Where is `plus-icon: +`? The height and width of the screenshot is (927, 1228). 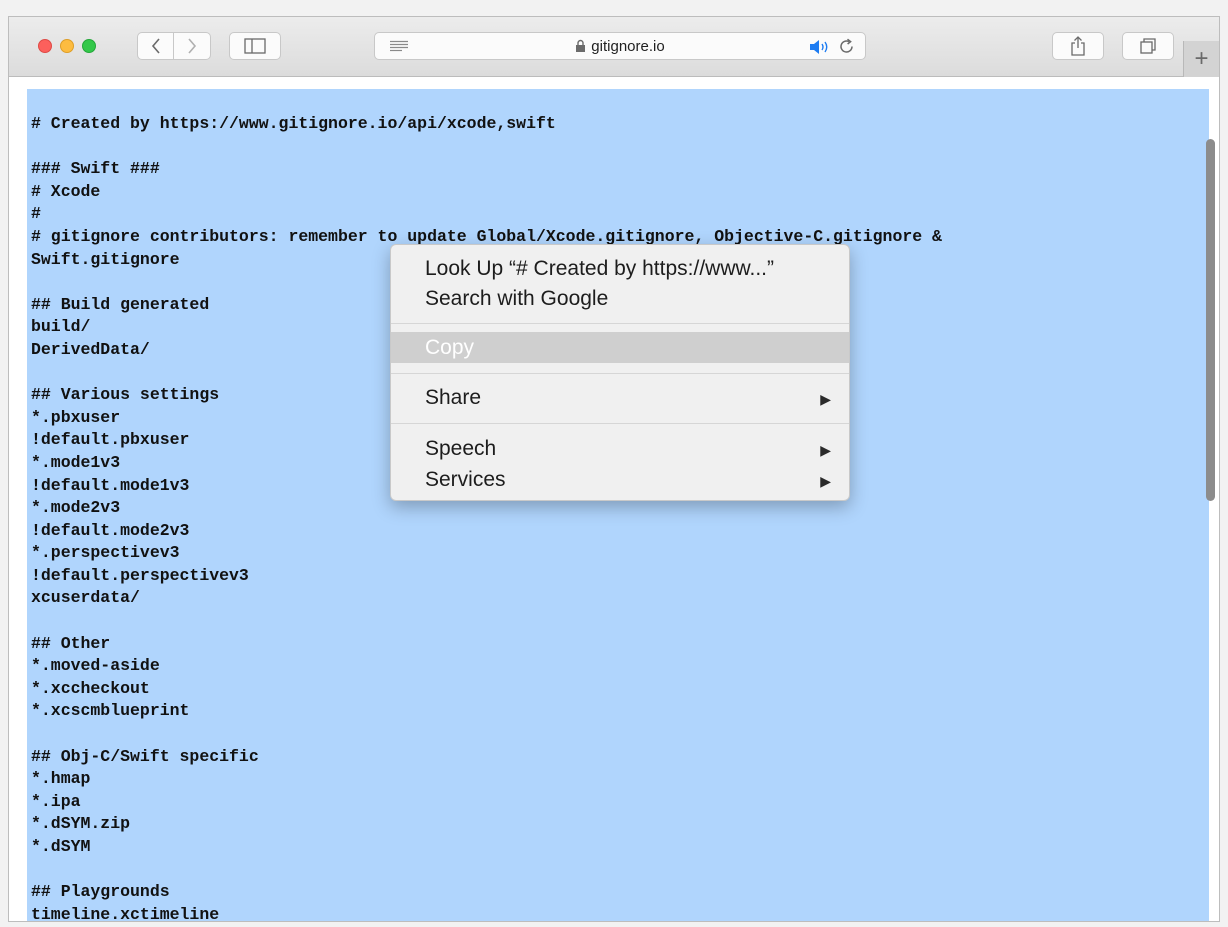 plus-icon: + is located at coordinates (1201, 58).